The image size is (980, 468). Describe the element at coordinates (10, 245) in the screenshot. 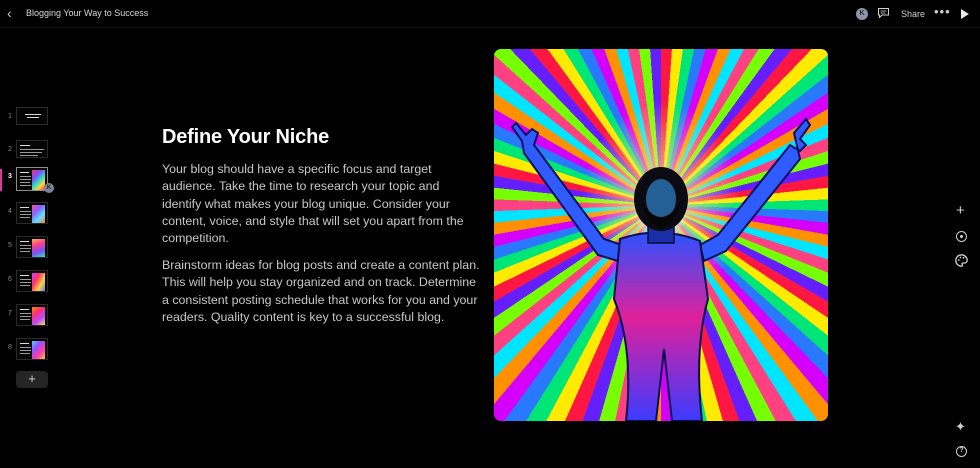

I see `slide-number: 5` at that location.